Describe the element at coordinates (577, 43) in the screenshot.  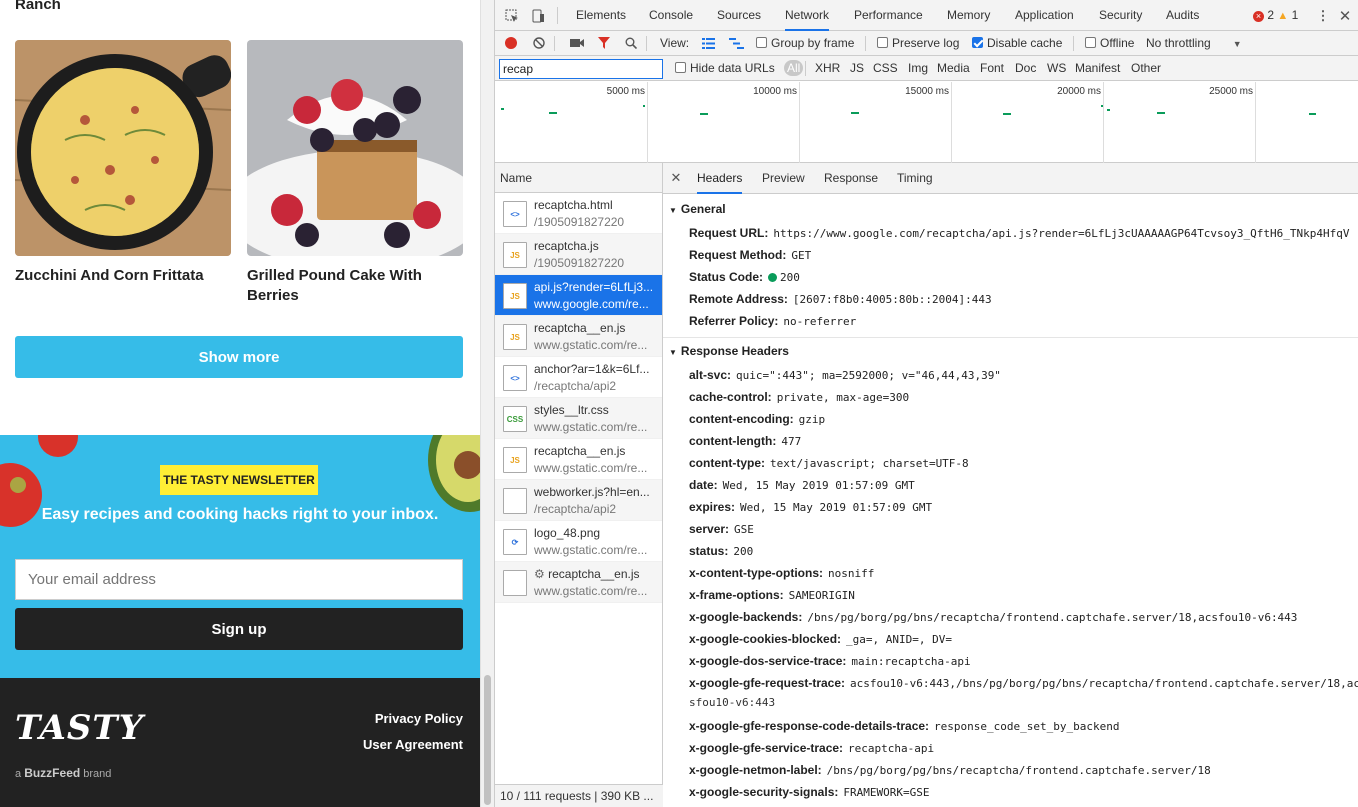
I see `screenshot-camera-icon` at that location.